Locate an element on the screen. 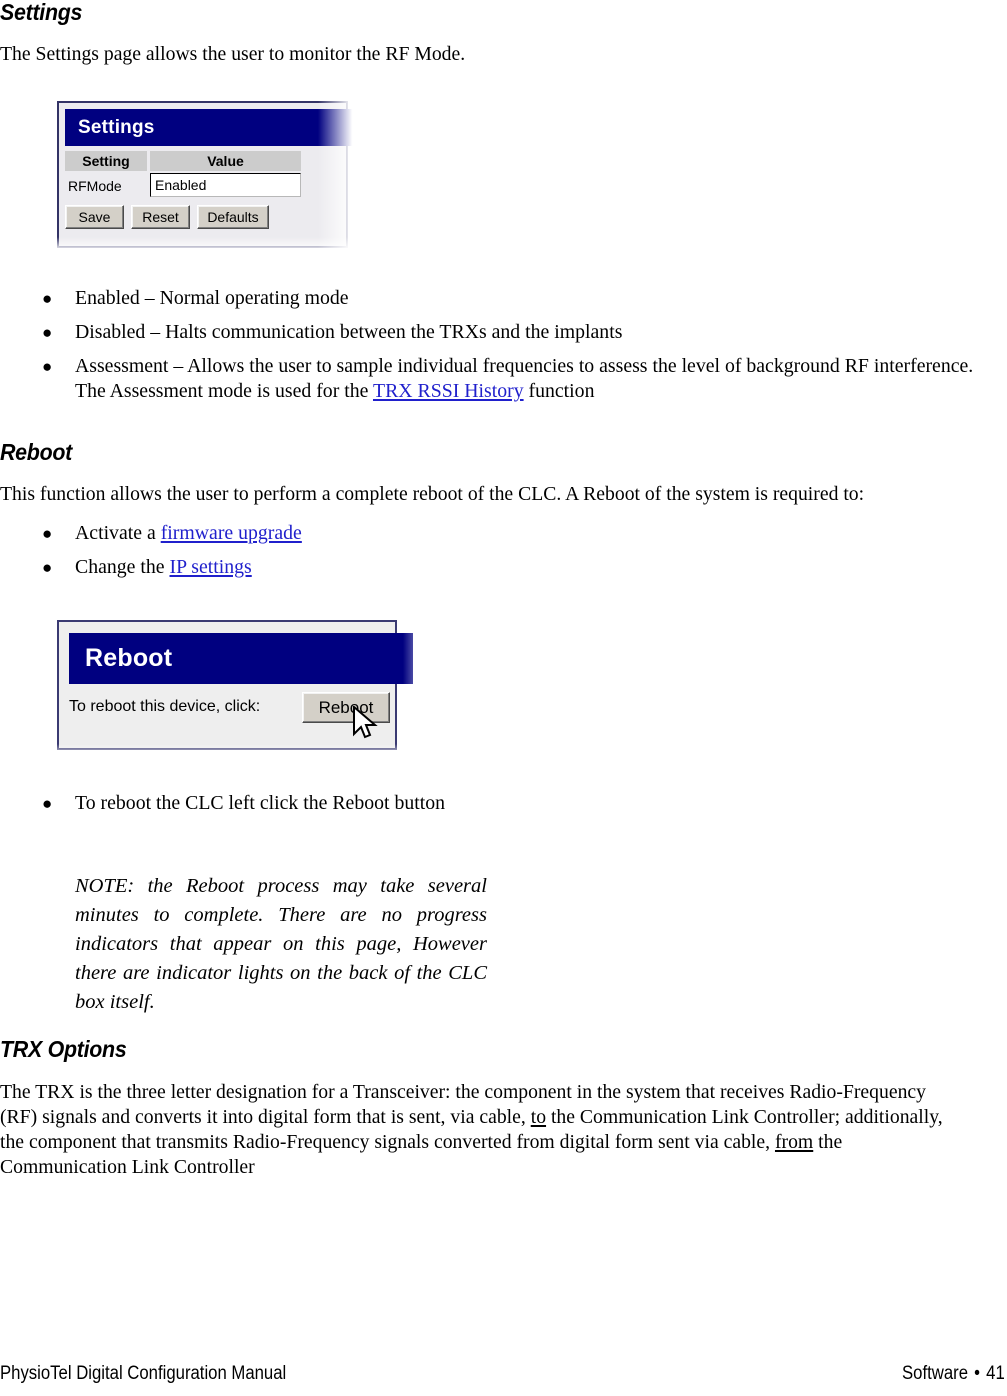  link-ip-settings: IP settings is located at coordinates (210, 567).